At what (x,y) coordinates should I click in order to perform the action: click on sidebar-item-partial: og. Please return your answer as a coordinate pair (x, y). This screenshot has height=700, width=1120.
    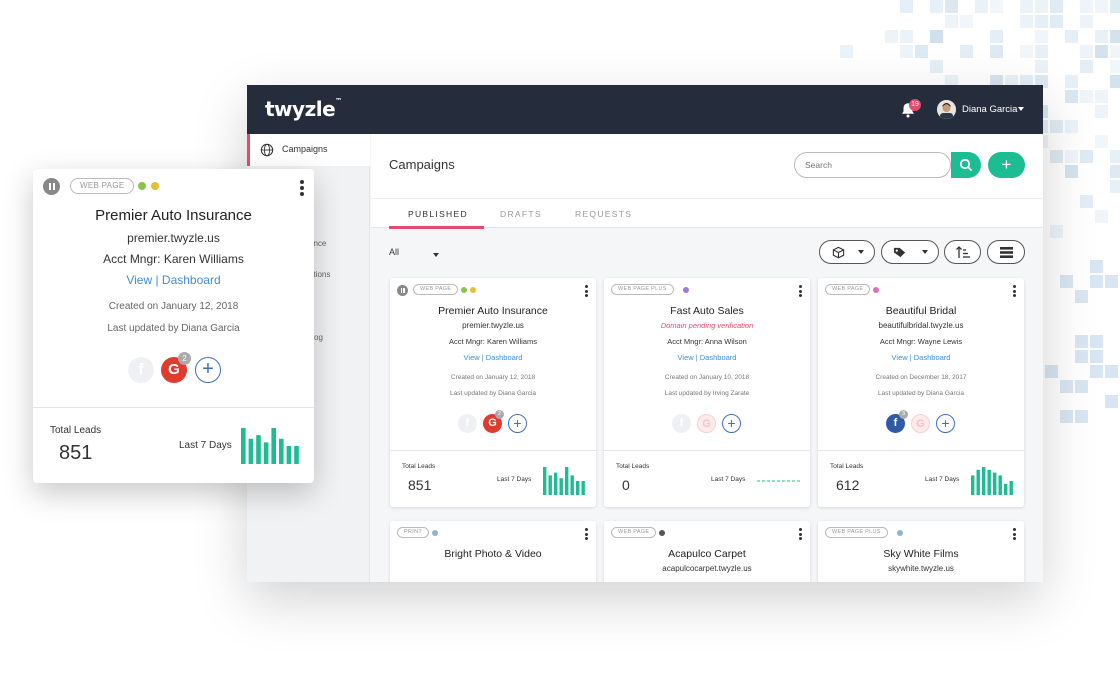
    Looking at the image, I should click on (318, 337).